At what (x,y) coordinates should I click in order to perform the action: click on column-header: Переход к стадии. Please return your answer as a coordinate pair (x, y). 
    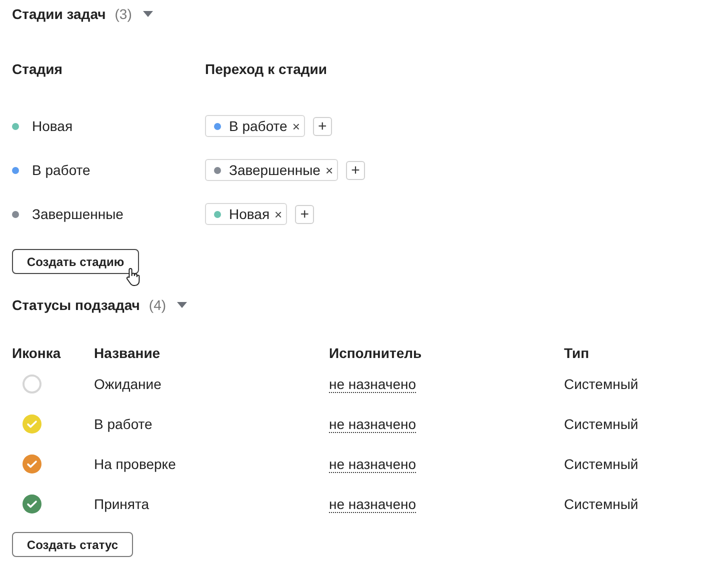
    Looking at the image, I should click on (266, 69).